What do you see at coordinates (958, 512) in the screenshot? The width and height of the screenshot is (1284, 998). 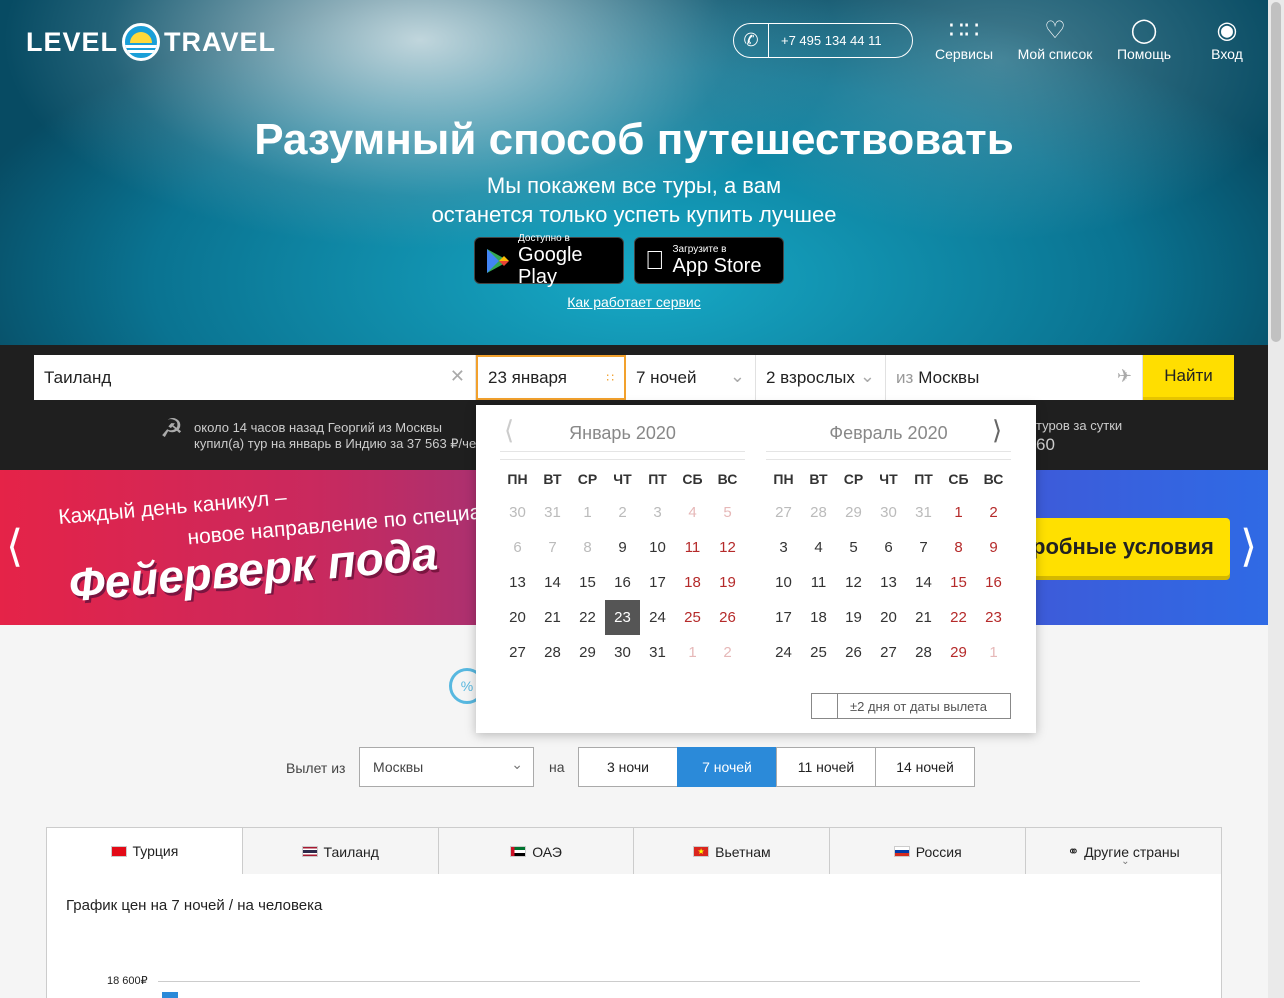 I see `calendar-day: 1` at bounding box center [958, 512].